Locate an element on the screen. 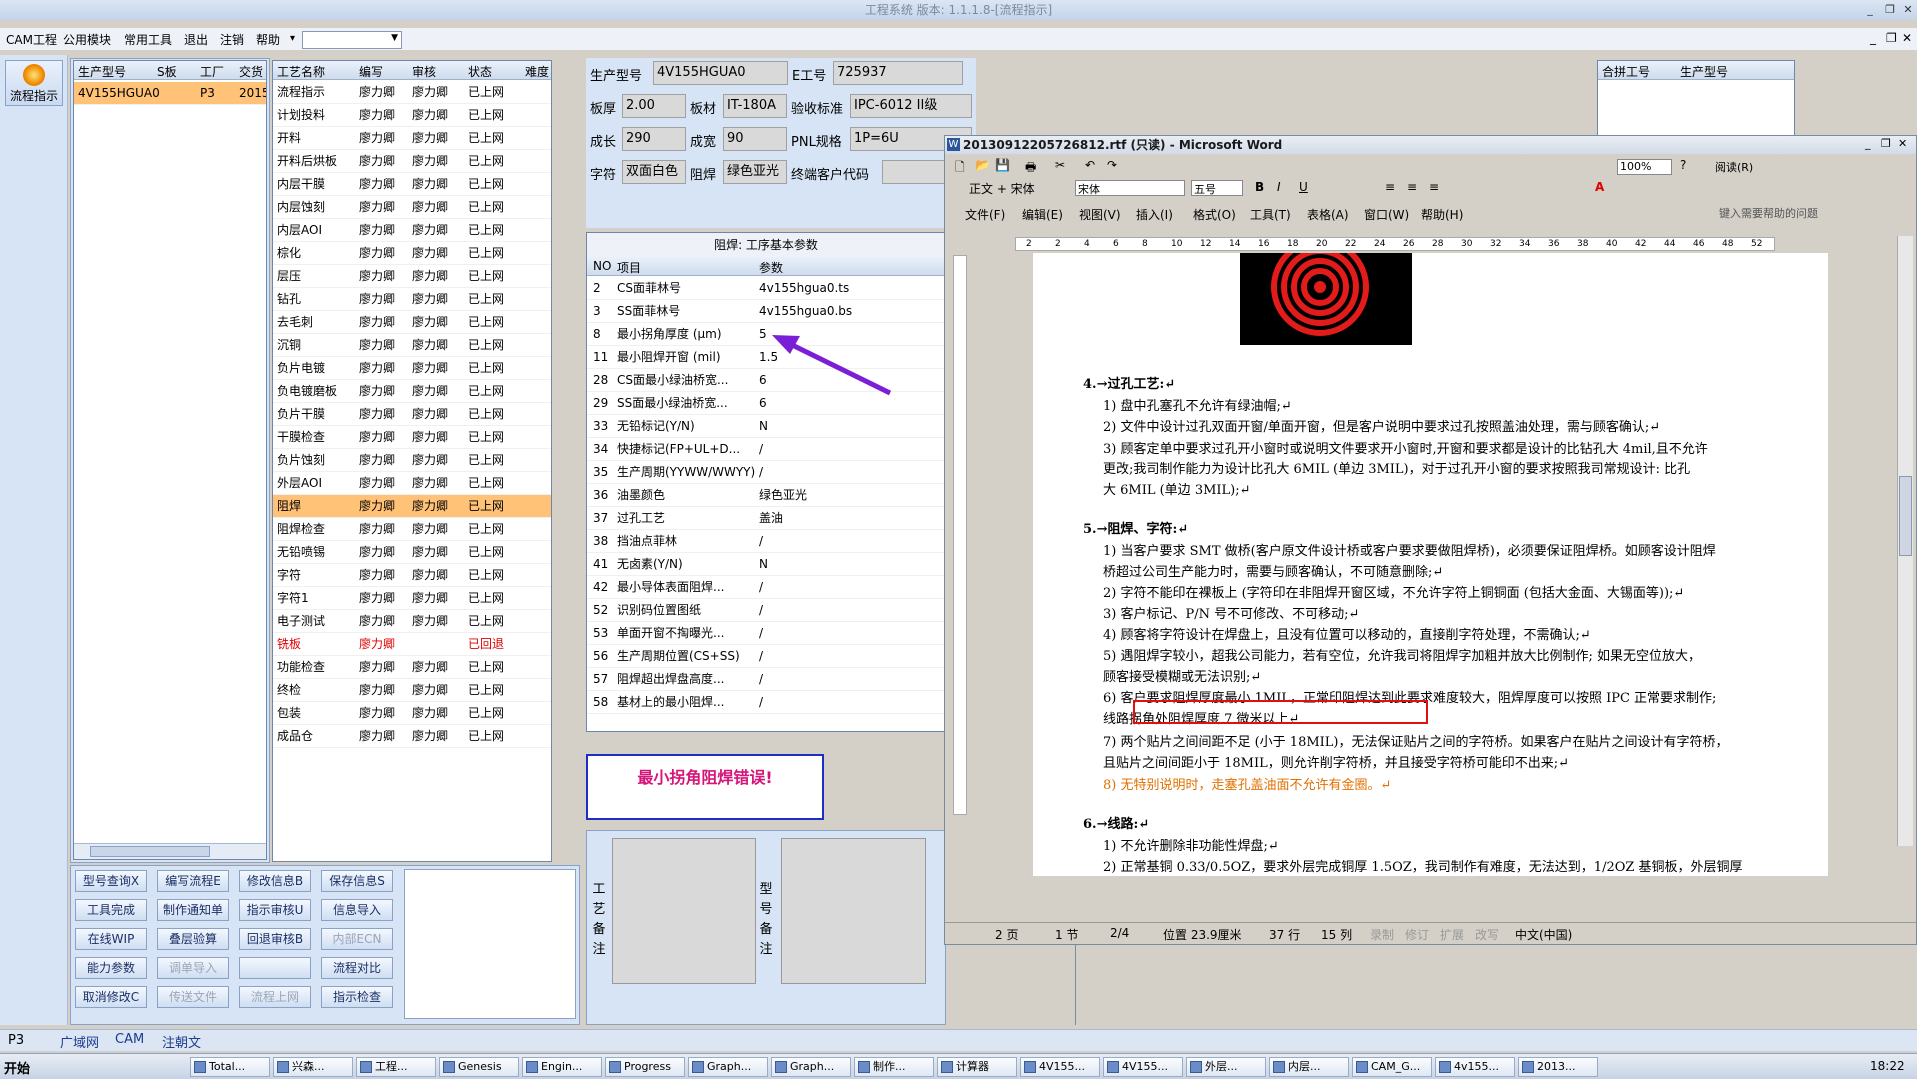 This screenshot has width=1917, height=1079. action-button: 在线WIP is located at coordinates (111, 939).